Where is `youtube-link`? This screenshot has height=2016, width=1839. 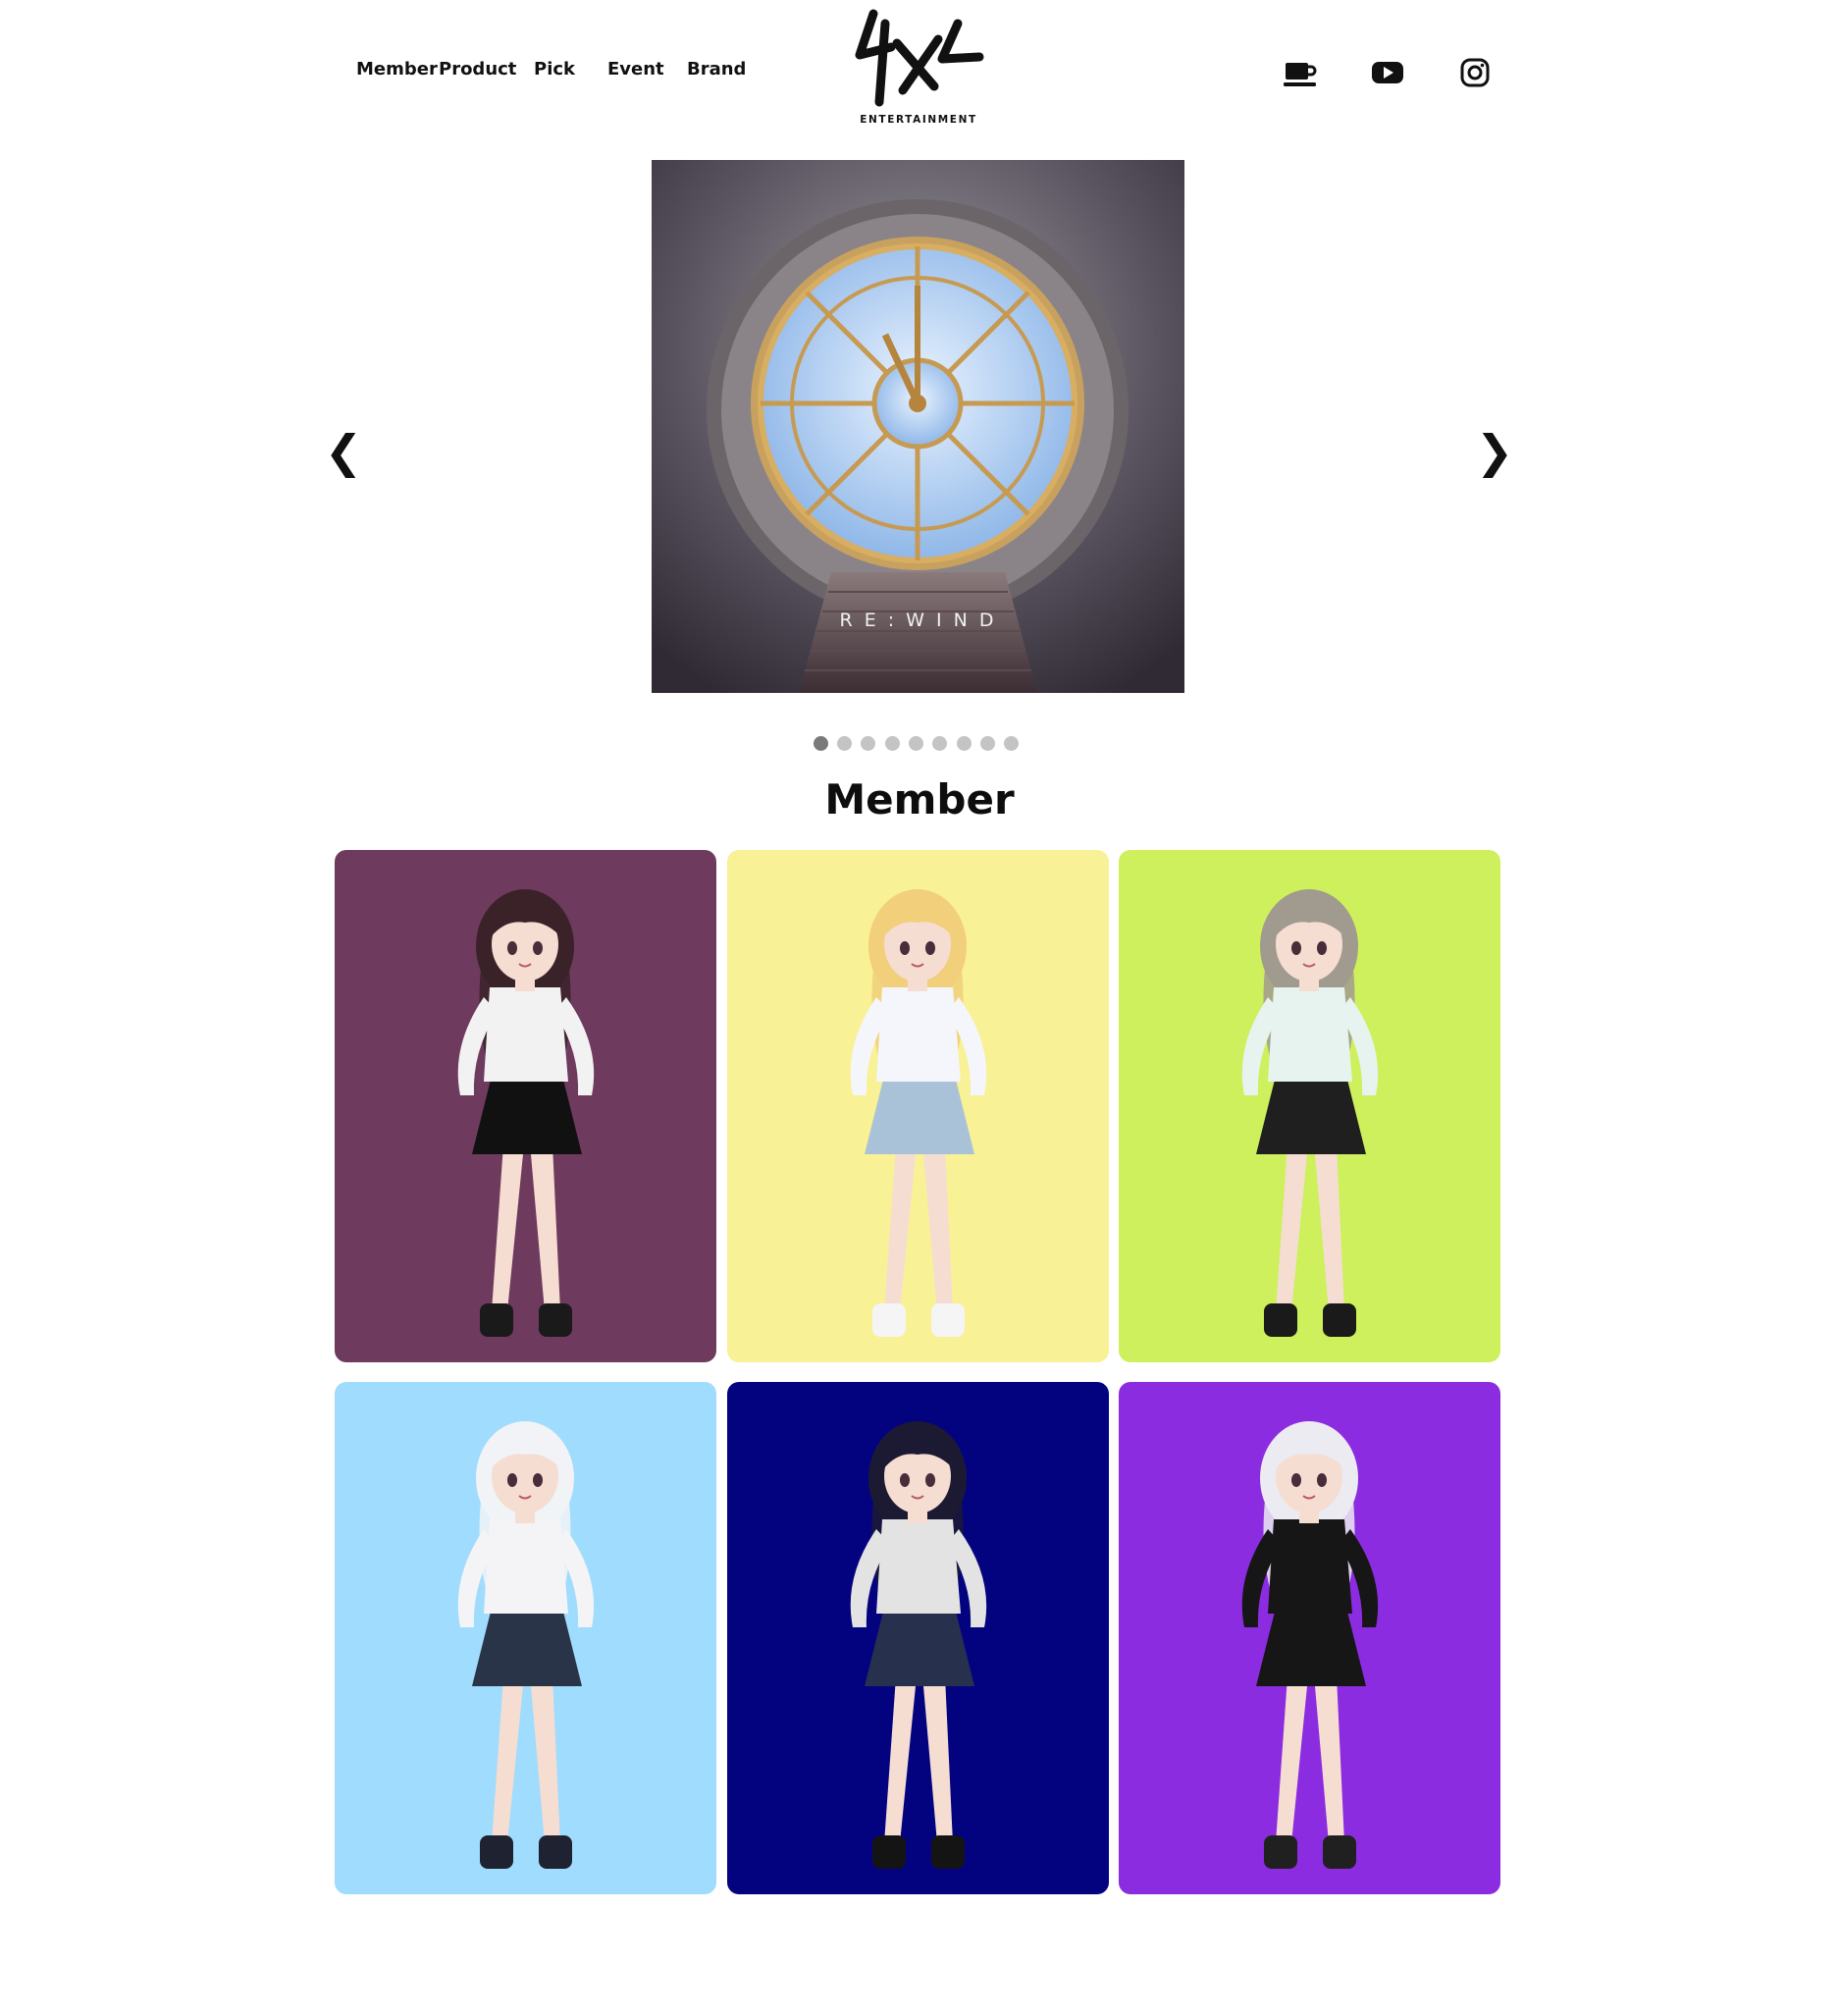 youtube-link is located at coordinates (1388, 72).